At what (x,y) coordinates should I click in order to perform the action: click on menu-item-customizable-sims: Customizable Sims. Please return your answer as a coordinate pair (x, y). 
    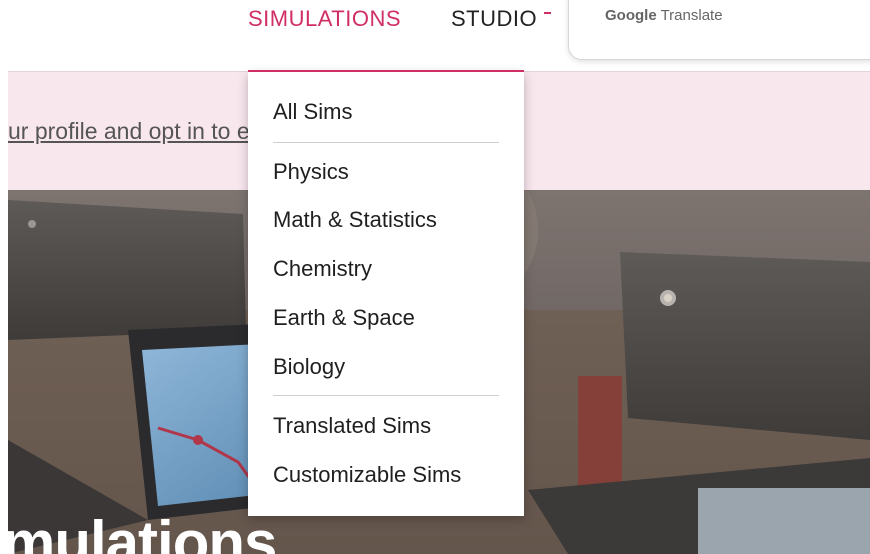
    Looking at the image, I should click on (367, 475).